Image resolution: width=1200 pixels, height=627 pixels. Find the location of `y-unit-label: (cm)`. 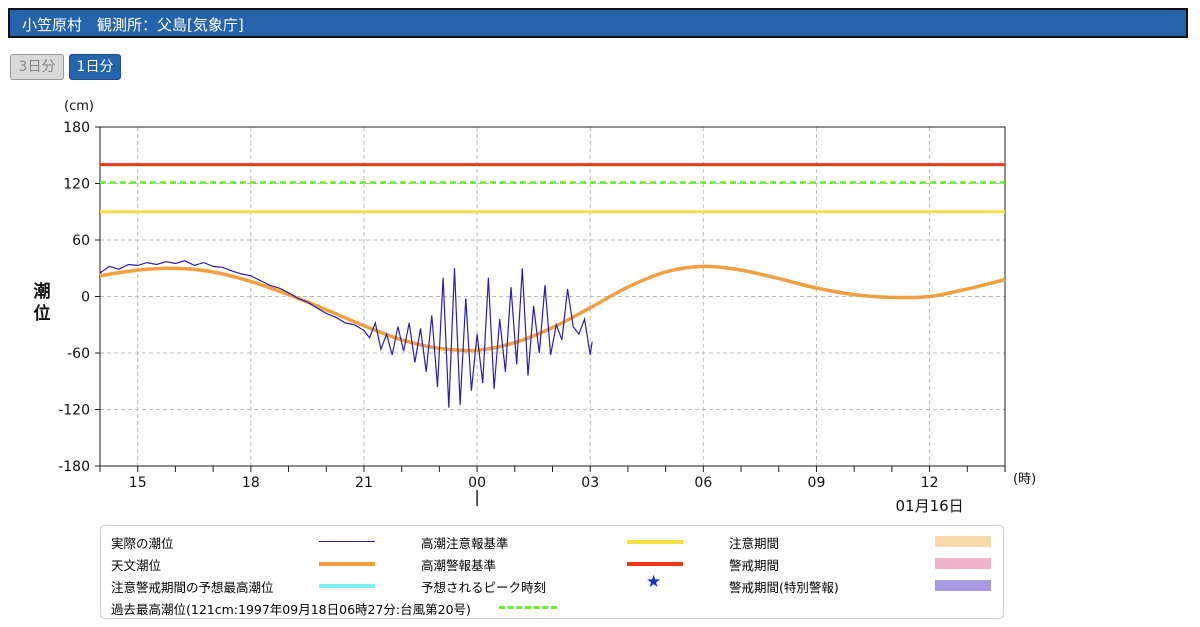

y-unit-label: (cm) is located at coordinates (79, 106).